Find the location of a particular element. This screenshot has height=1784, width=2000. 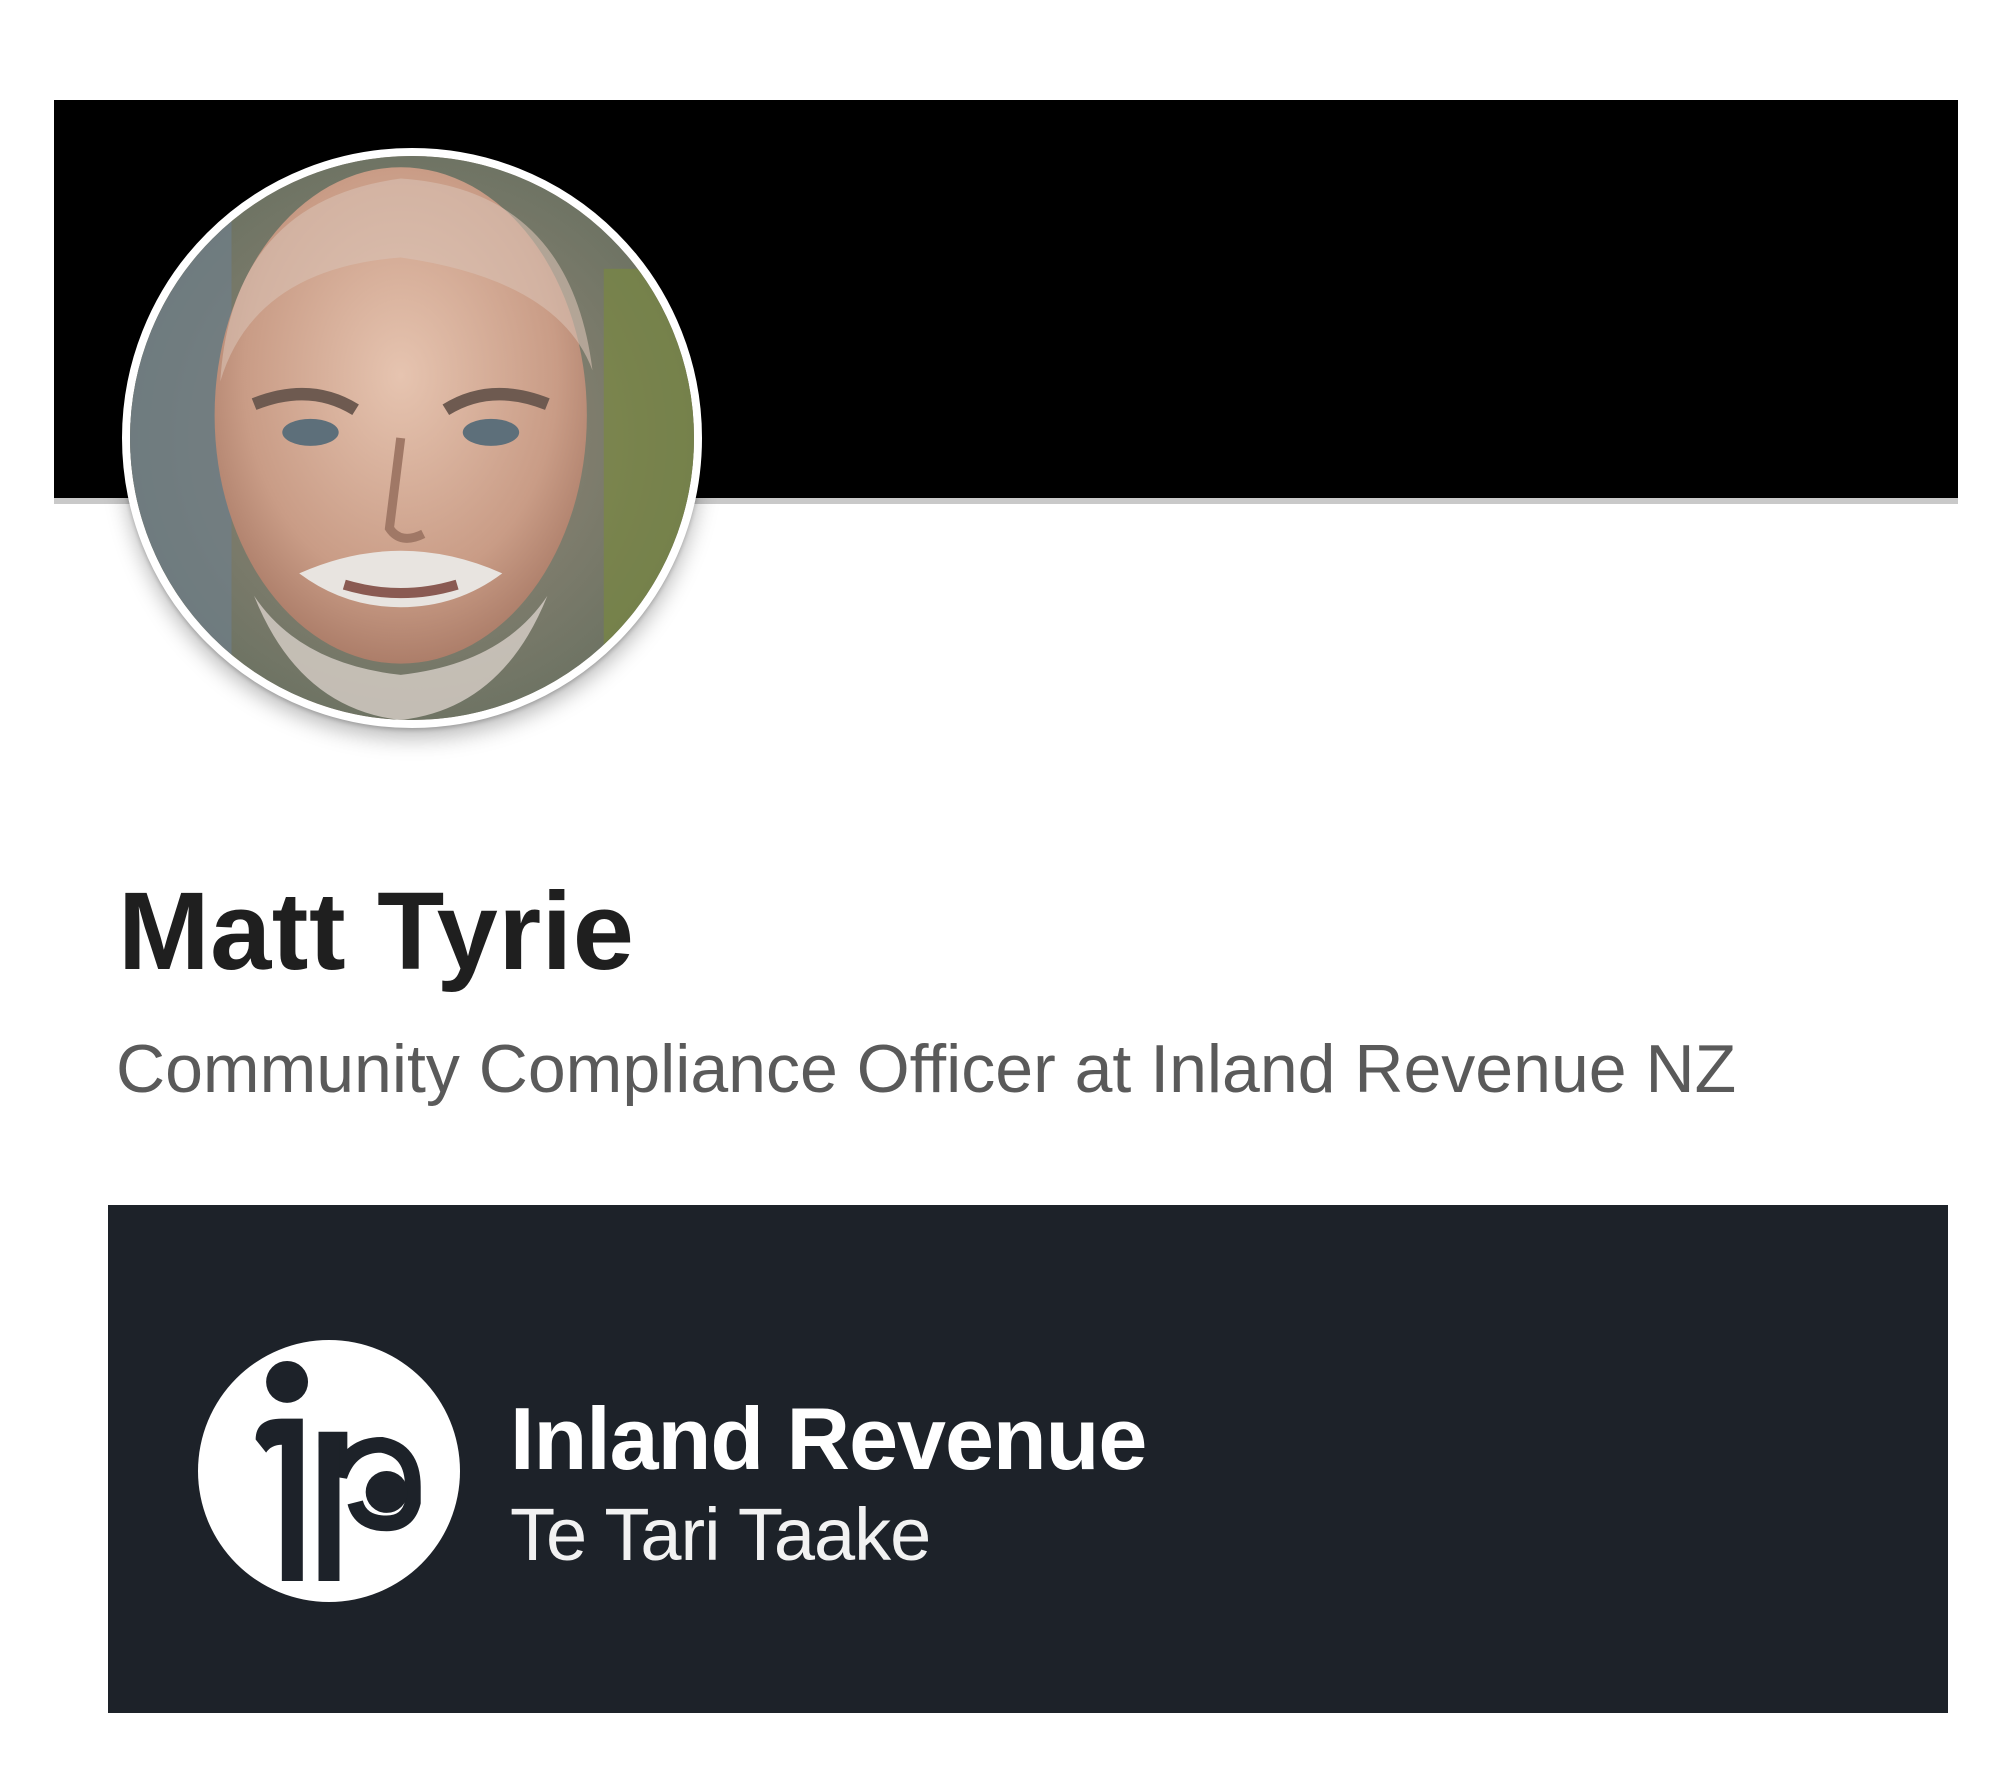

avatar is located at coordinates (412, 438).